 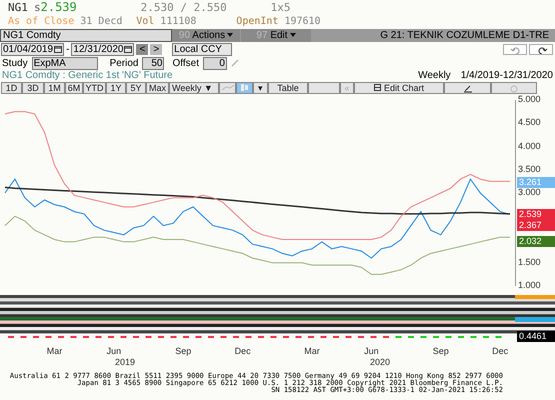 What do you see at coordinates (399, 88) in the screenshot?
I see `edit-chart-button: Edit Chart` at bounding box center [399, 88].